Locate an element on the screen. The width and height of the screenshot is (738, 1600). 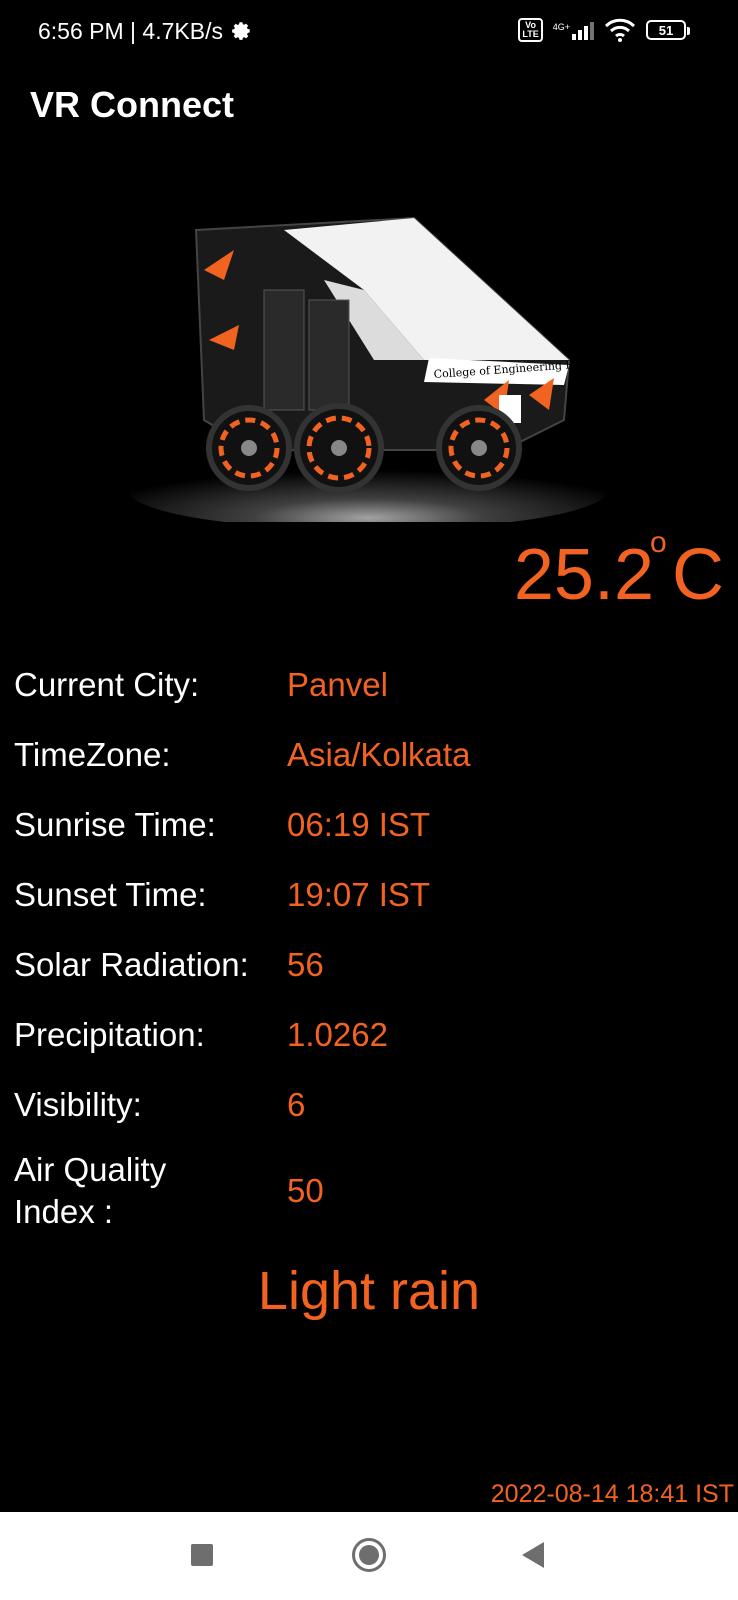
info-label: Sunrise Time: is located at coordinates (115, 824).